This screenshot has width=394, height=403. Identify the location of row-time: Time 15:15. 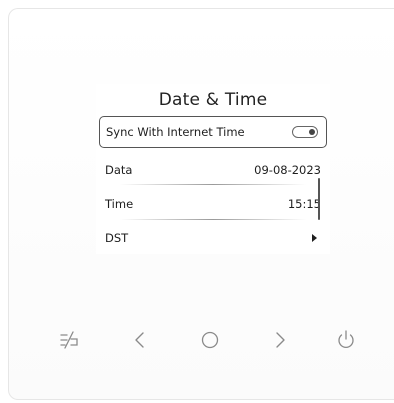
(213, 204).